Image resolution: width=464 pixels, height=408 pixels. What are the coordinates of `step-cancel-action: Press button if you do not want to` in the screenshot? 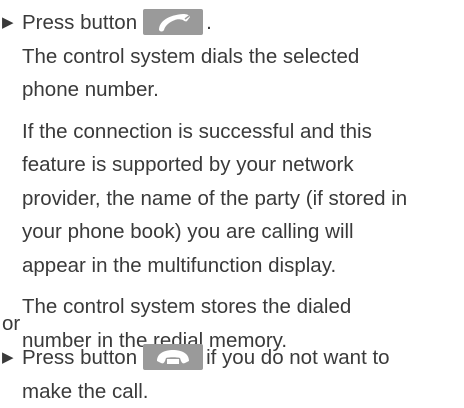 It's located at (242, 358).